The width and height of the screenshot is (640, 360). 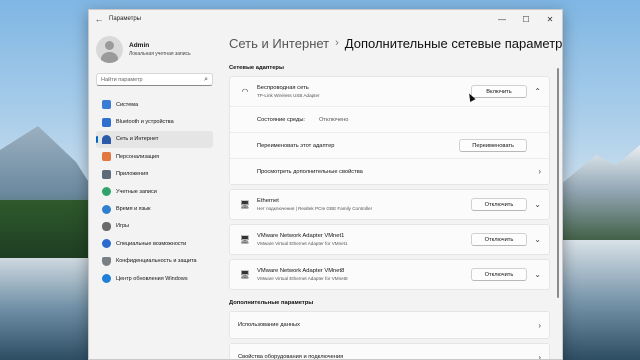 What do you see at coordinates (389, 119) in the screenshot?
I see `media-status-row: Состояние среды: Отключено` at bounding box center [389, 119].